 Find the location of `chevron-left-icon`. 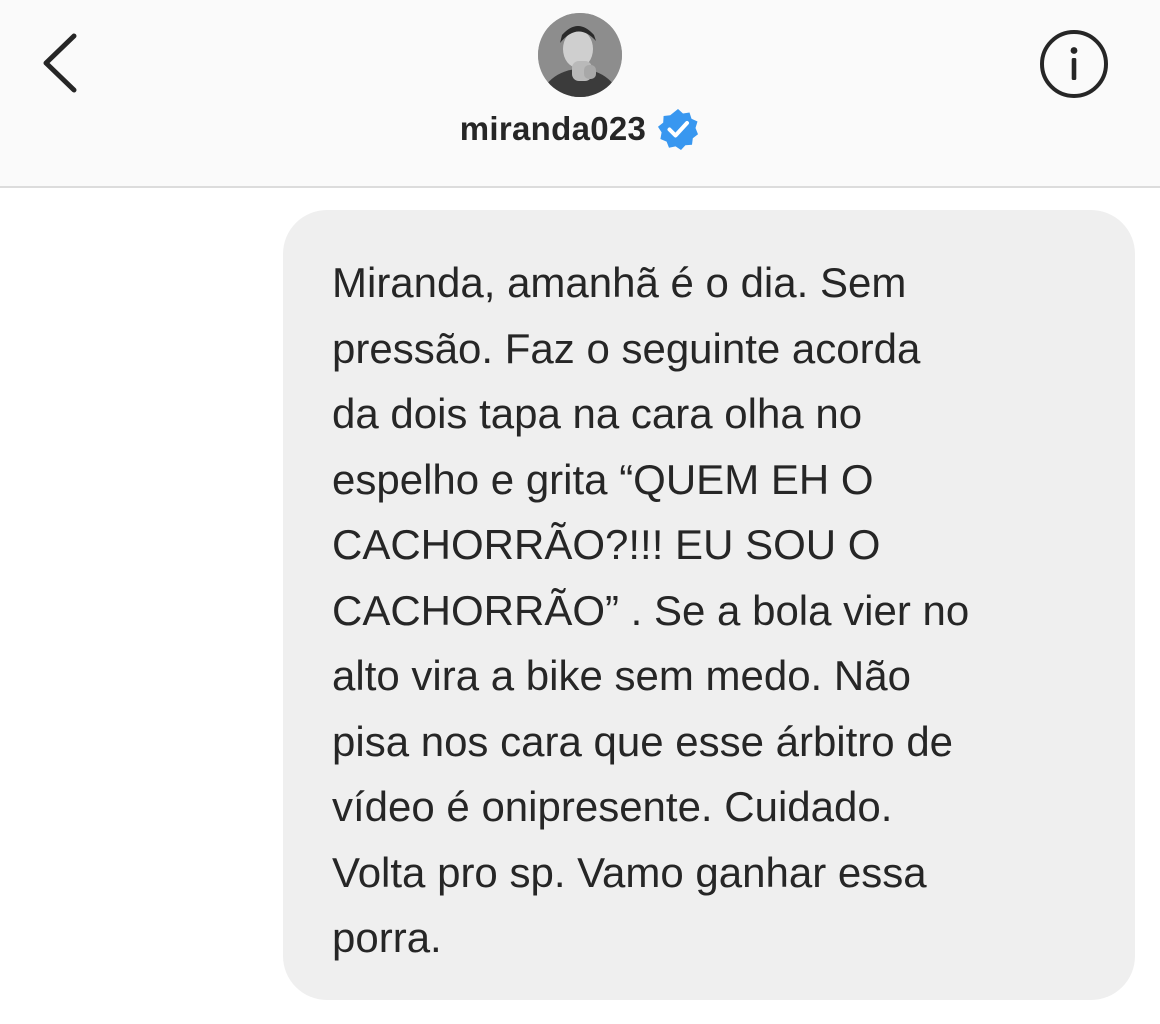

chevron-left-icon is located at coordinates (60, 63).